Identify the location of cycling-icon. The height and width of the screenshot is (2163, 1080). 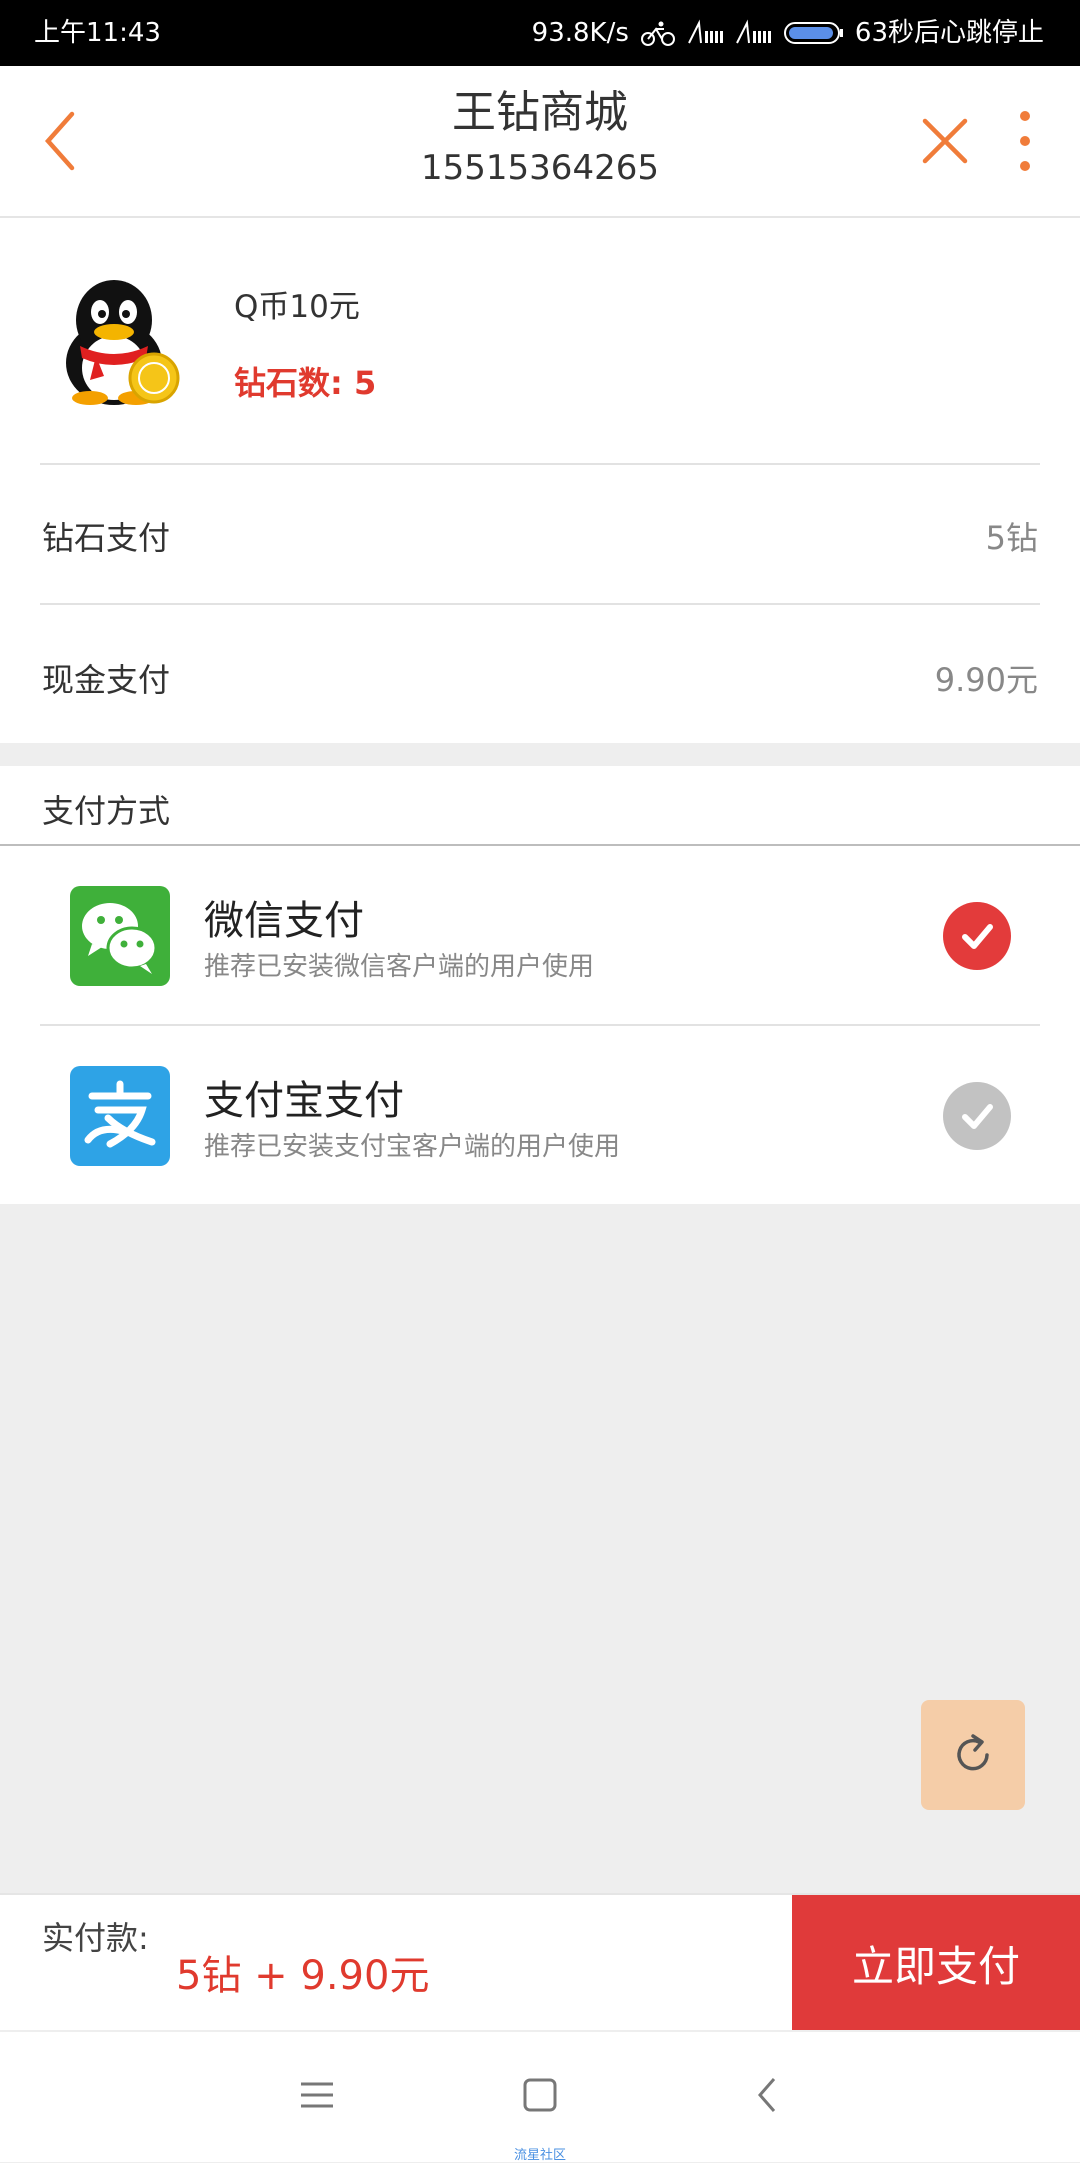
(657, 33).